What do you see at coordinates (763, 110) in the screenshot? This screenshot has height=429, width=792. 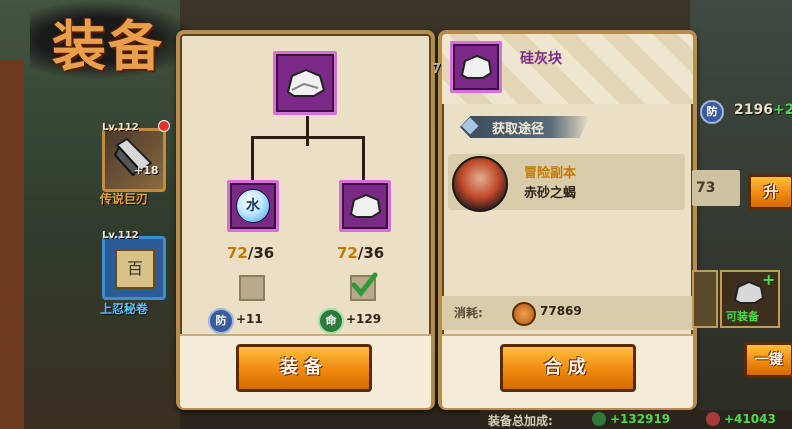 I see `defense-total: 2196+2` at bounding box center [763, 110].